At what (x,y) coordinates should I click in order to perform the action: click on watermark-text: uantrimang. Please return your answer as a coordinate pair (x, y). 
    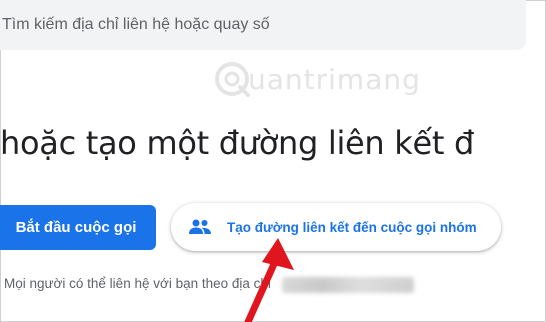
    Looking at the image, I should click on (334, 79).